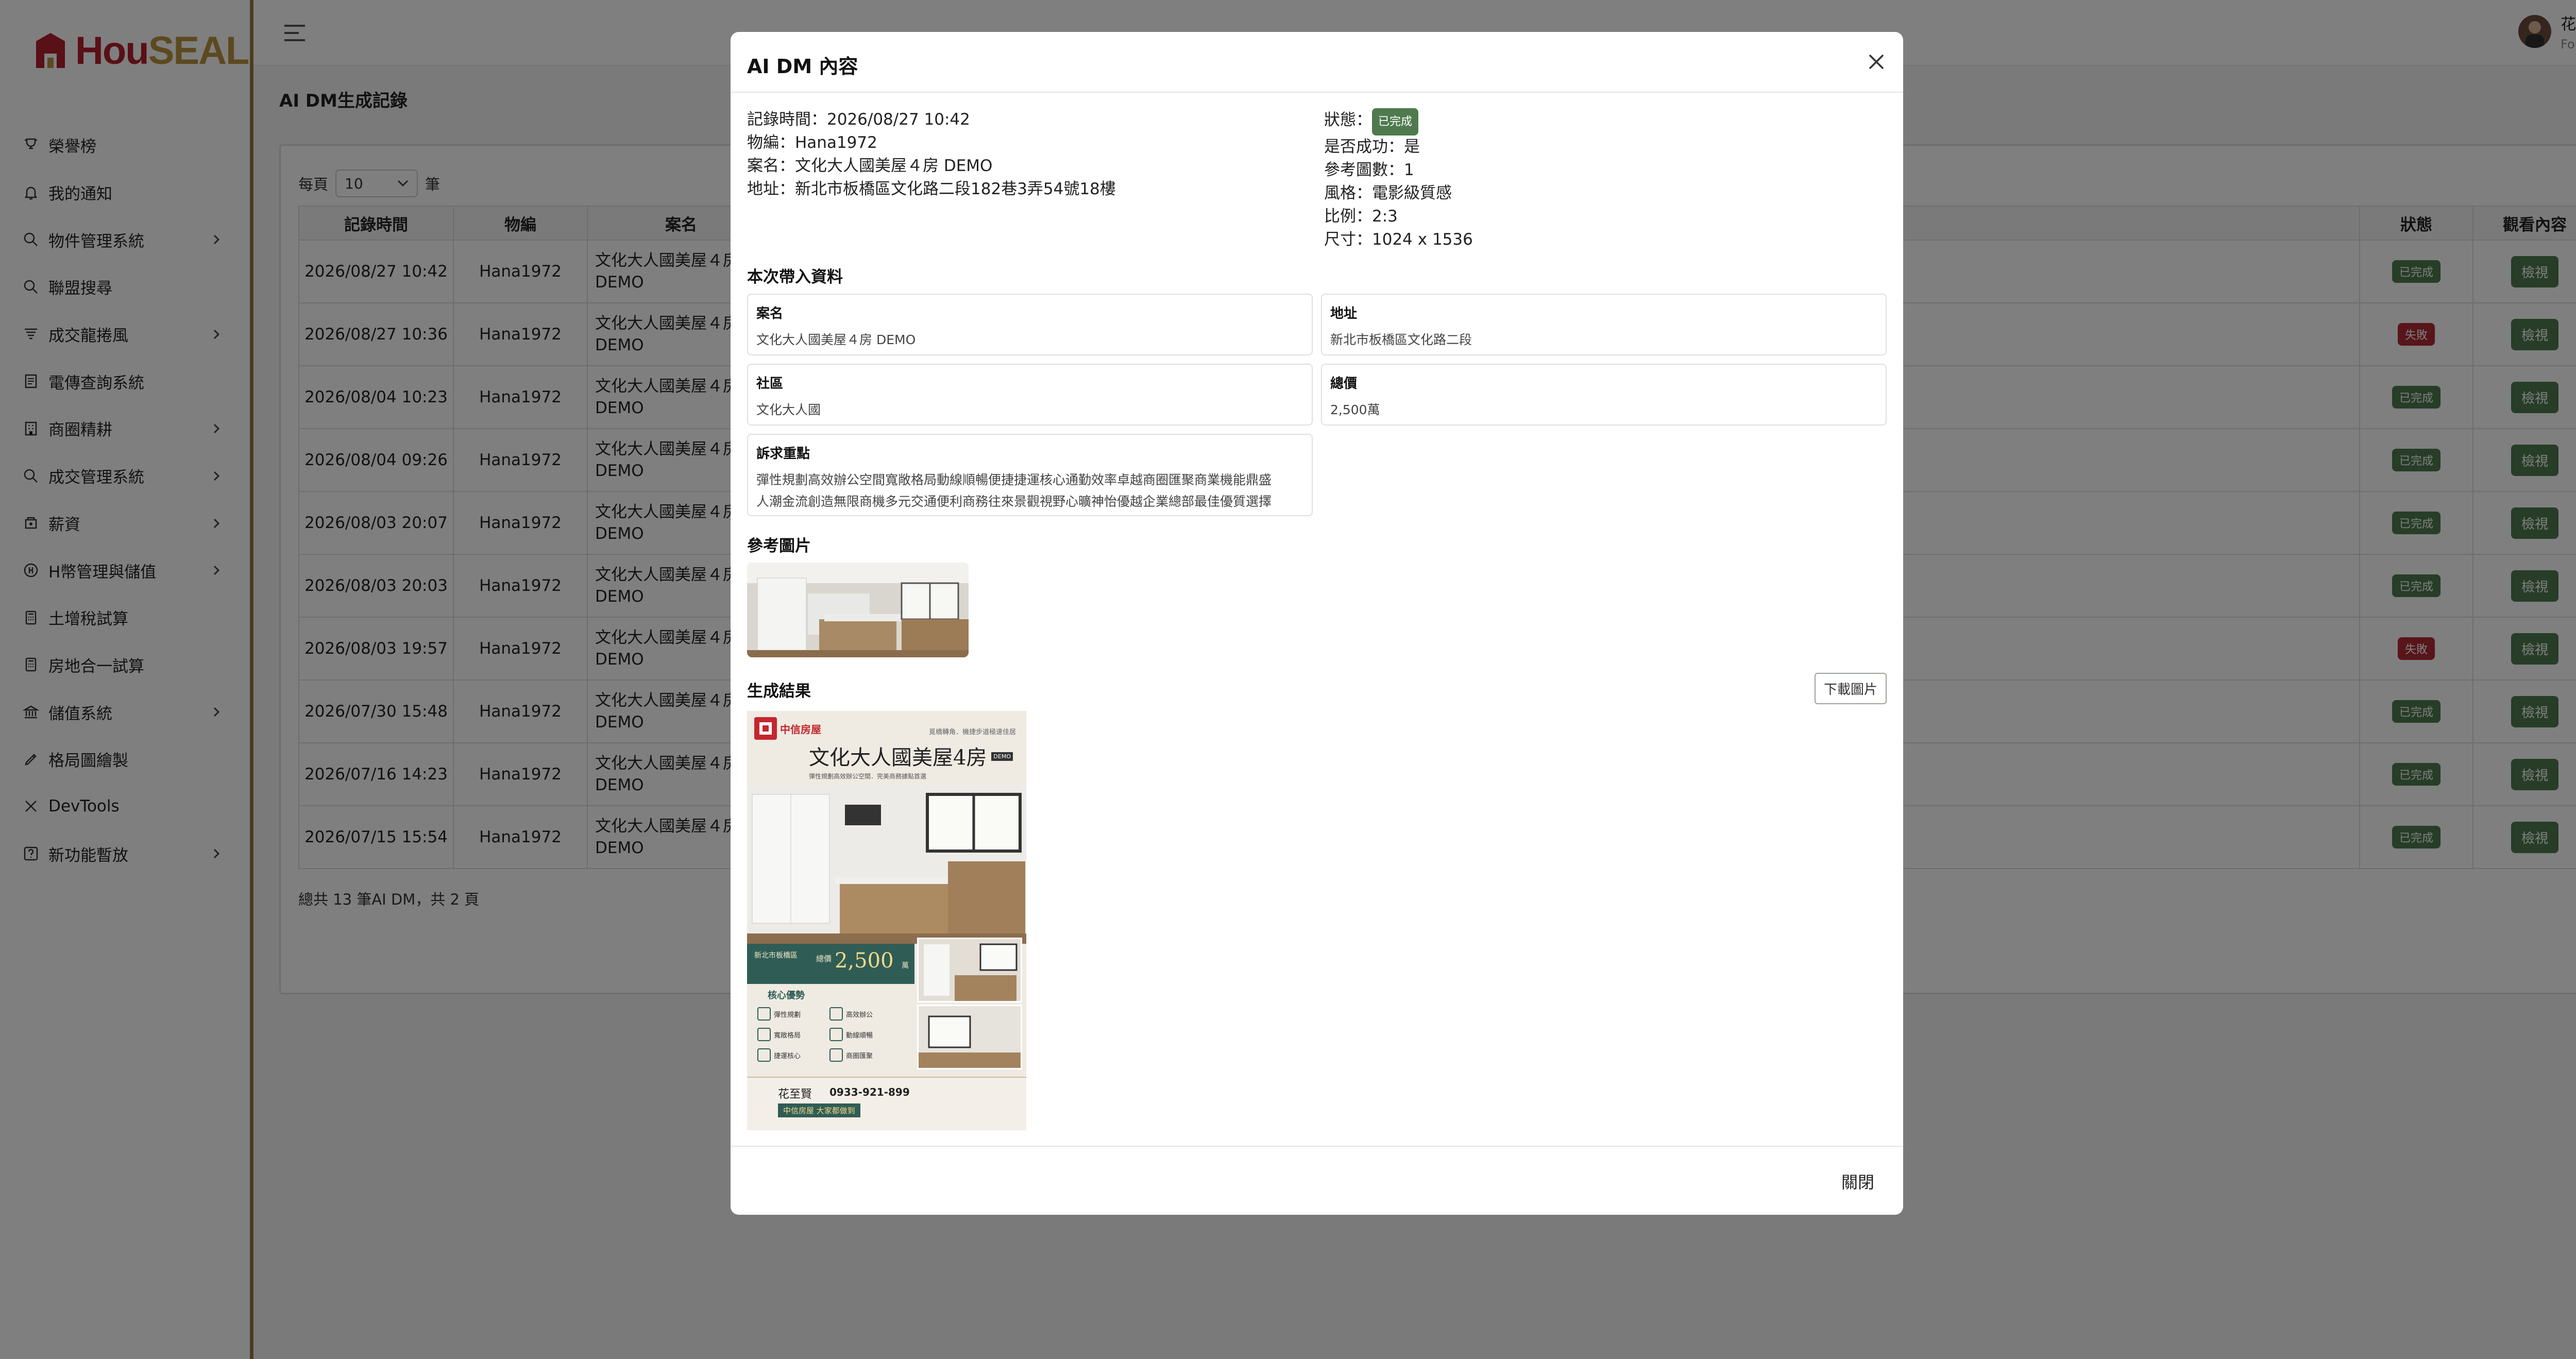 This screenshot has width=2576, height=1359. What do you see at coordinates (802, 66) in the screenshot?
I see `modal-title: AI DM 內容` at bounding box center [802, 66].